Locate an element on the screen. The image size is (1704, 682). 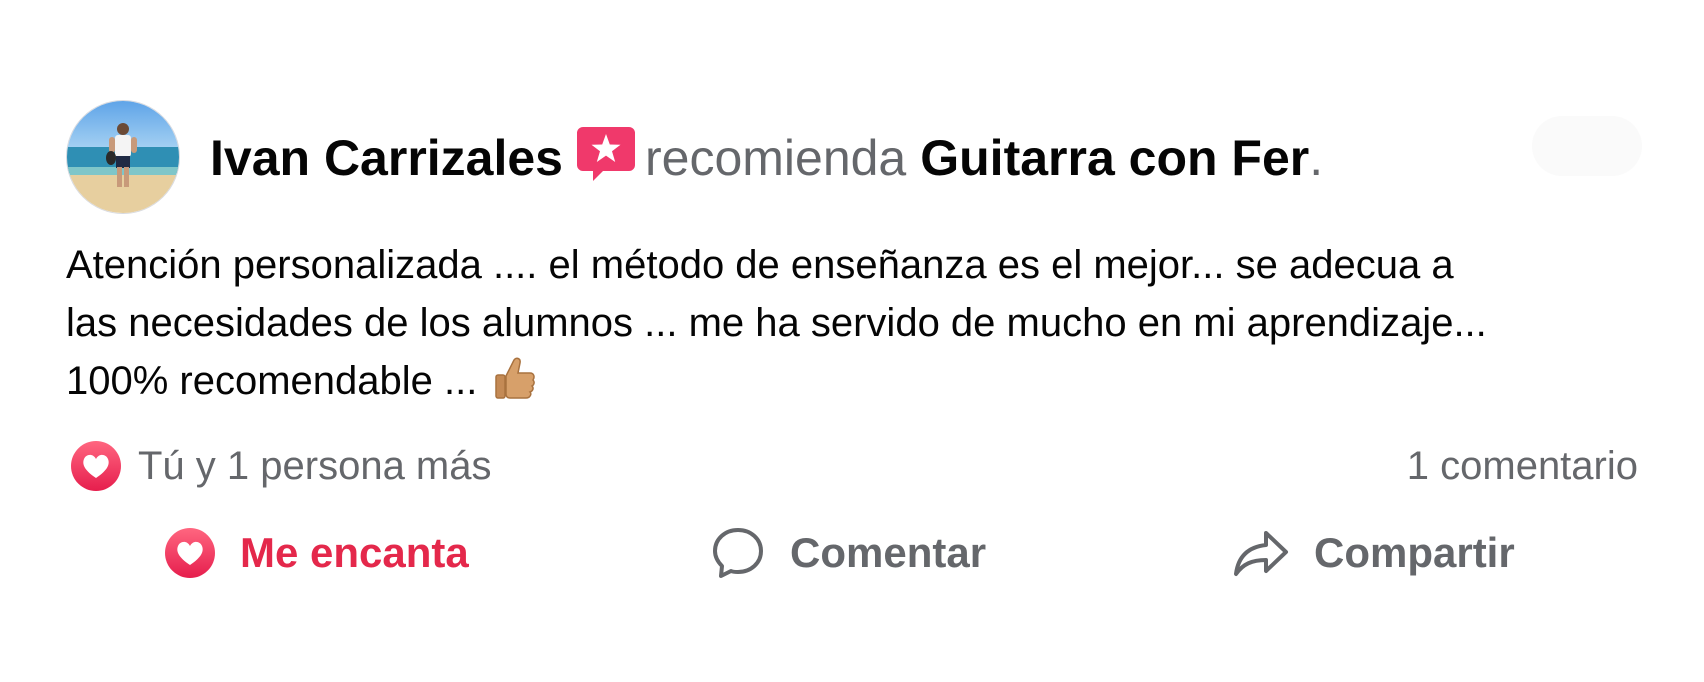
reaction-summary-text: Tú y 1 persona más is located at coordinates (315, 466).